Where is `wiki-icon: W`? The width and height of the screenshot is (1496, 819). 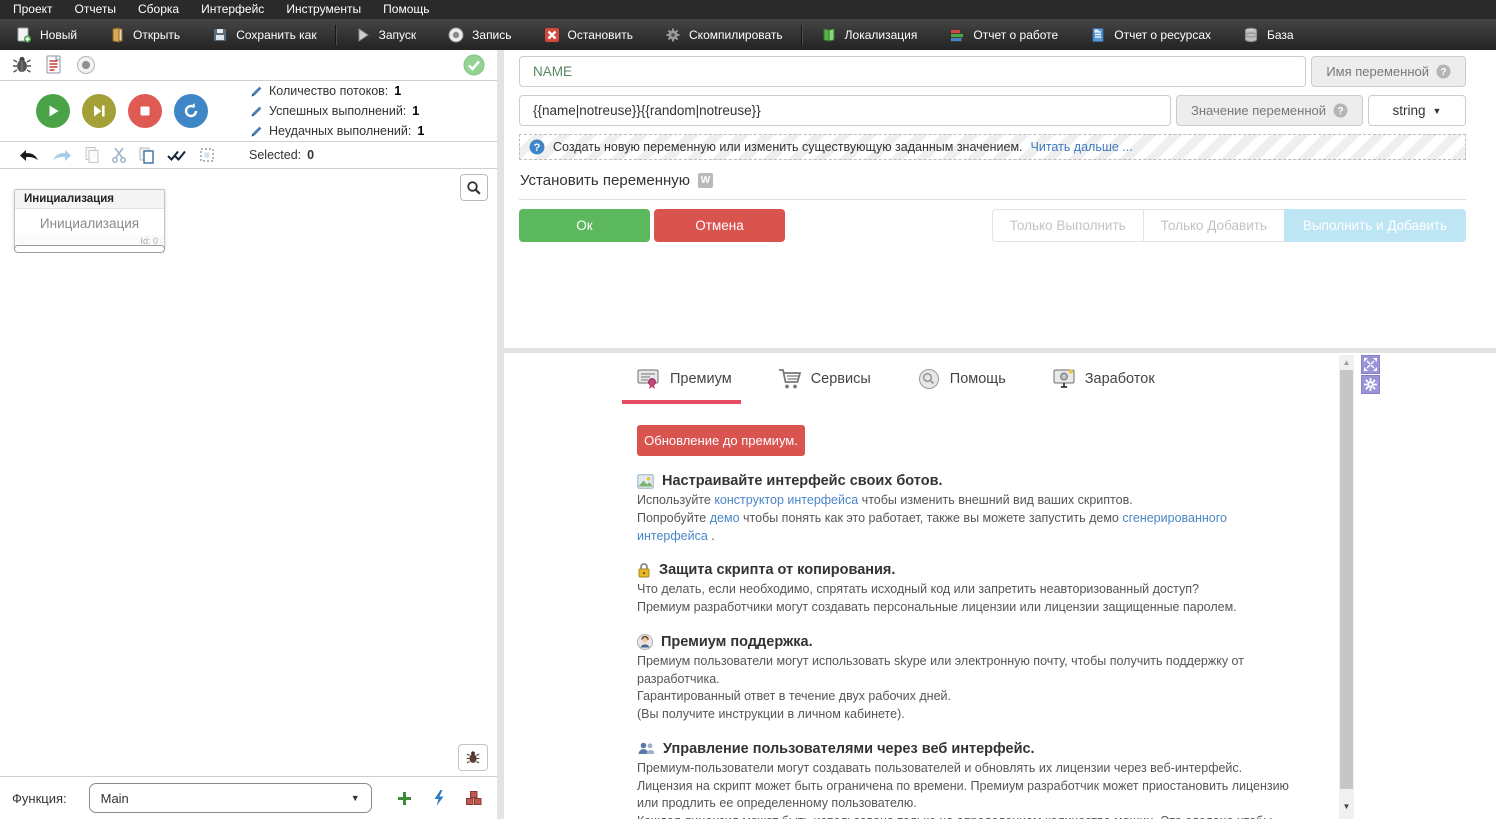 wiki-icon: W is located at coordinates (706, 180).